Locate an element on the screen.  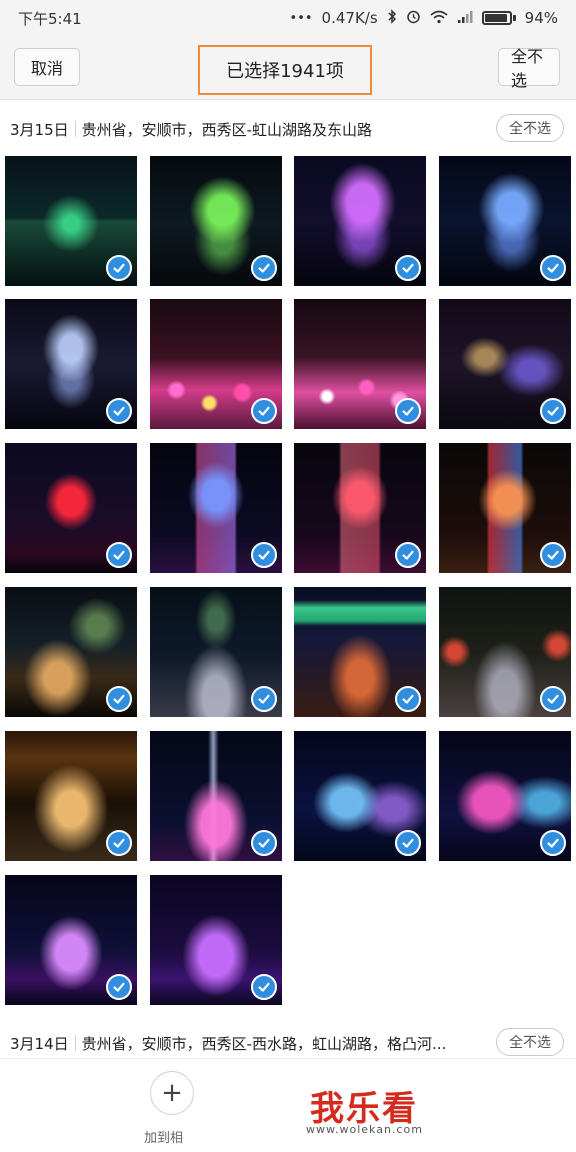
wifi-icon is located at coordinates (439, 18).